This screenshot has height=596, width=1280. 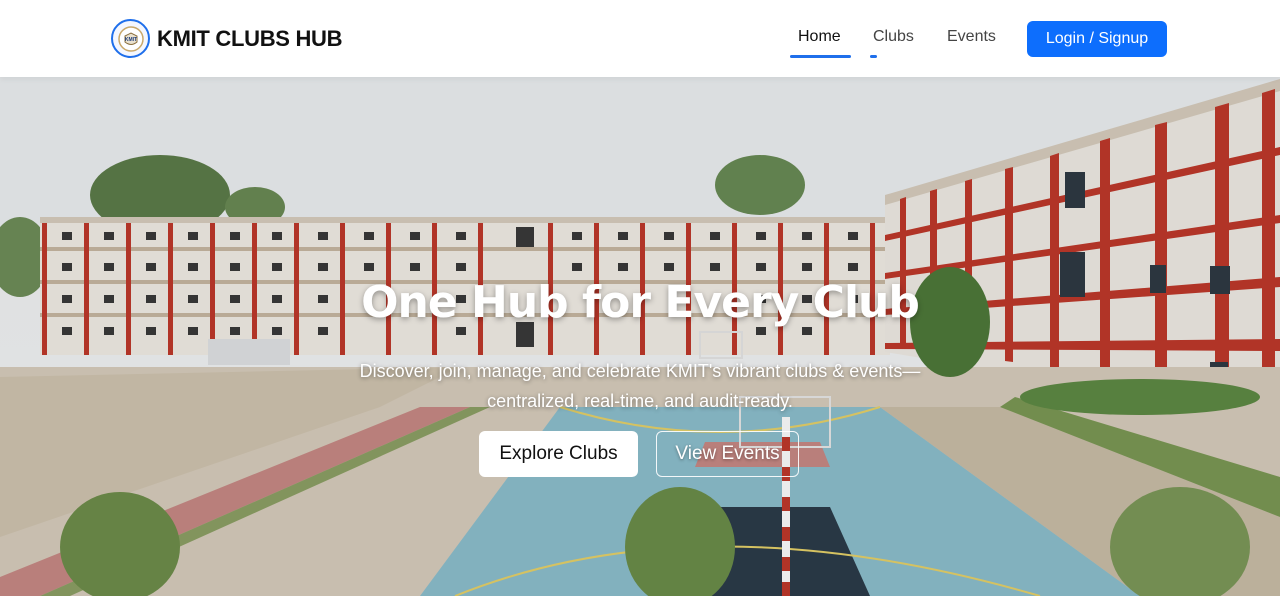 I want to click on login-signup-button: Login / Signup, so click(x=1097, y=39).